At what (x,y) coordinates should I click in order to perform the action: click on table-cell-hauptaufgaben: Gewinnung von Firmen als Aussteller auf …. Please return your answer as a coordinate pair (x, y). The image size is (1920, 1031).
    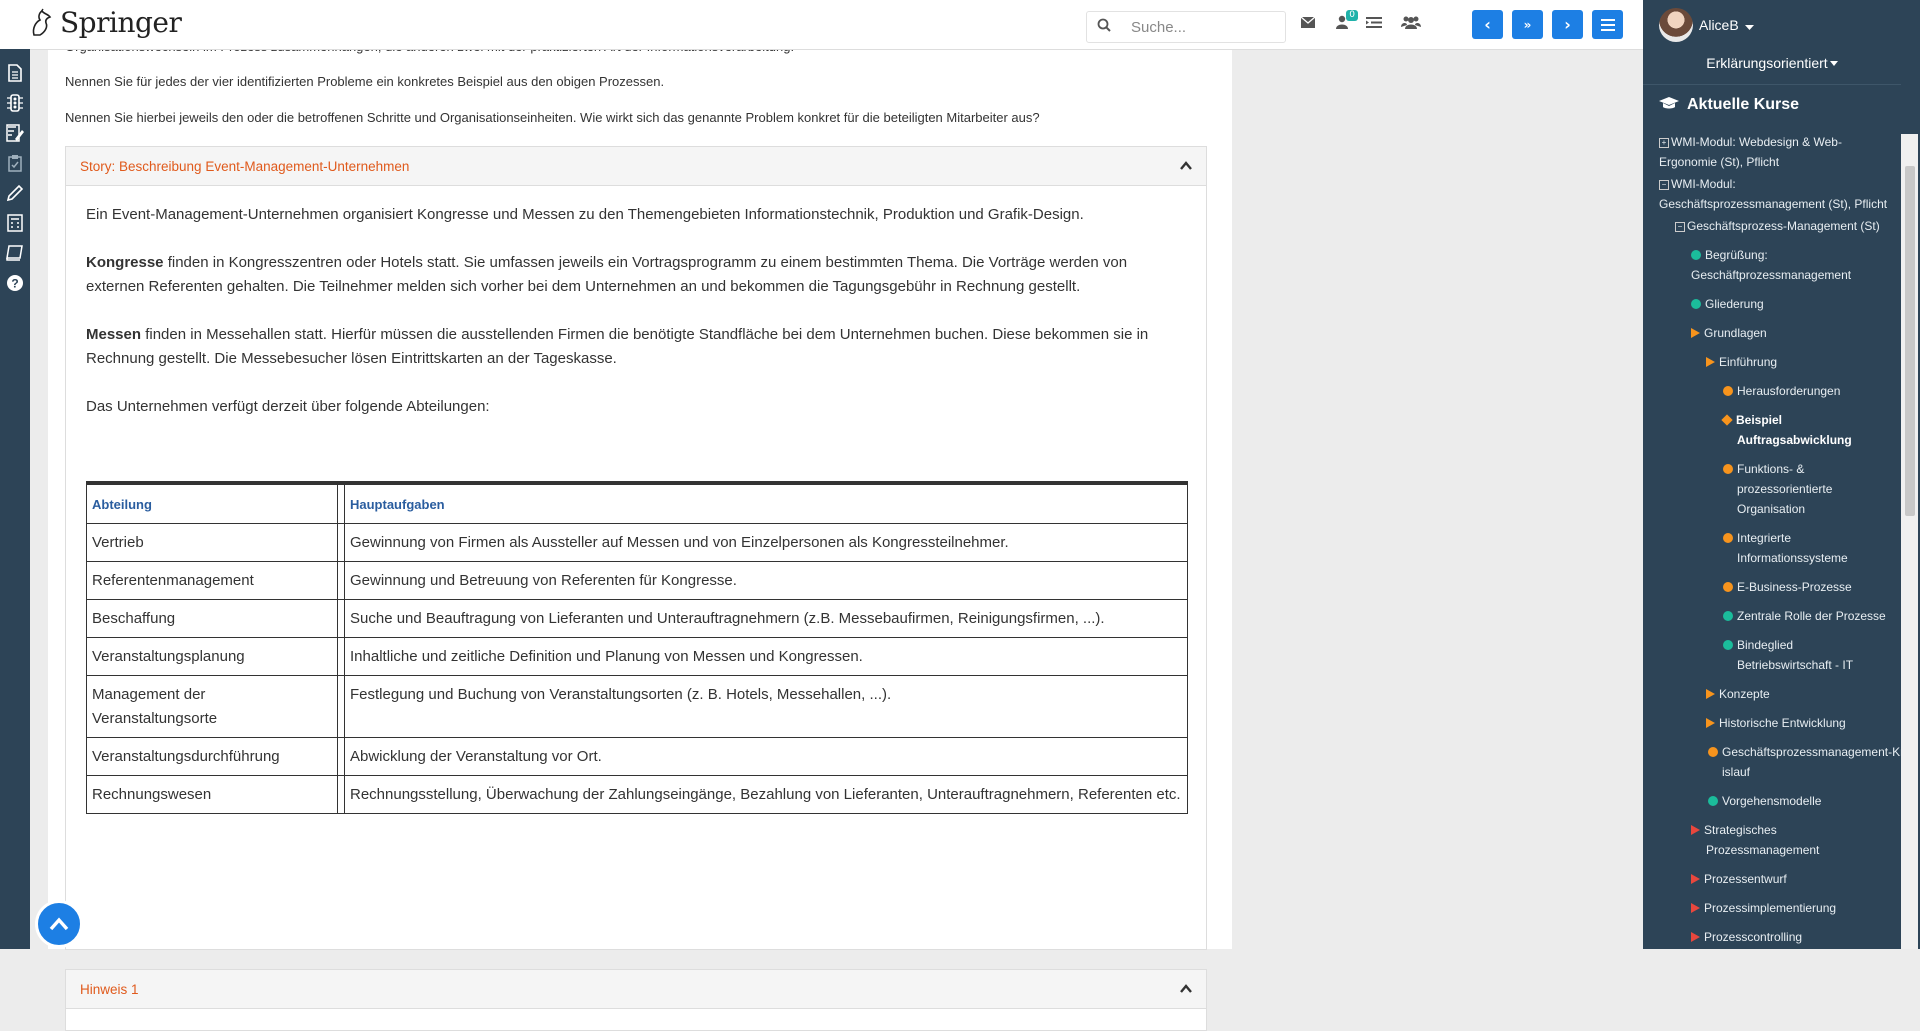
    Looking at the image, I should click on (766, 542).